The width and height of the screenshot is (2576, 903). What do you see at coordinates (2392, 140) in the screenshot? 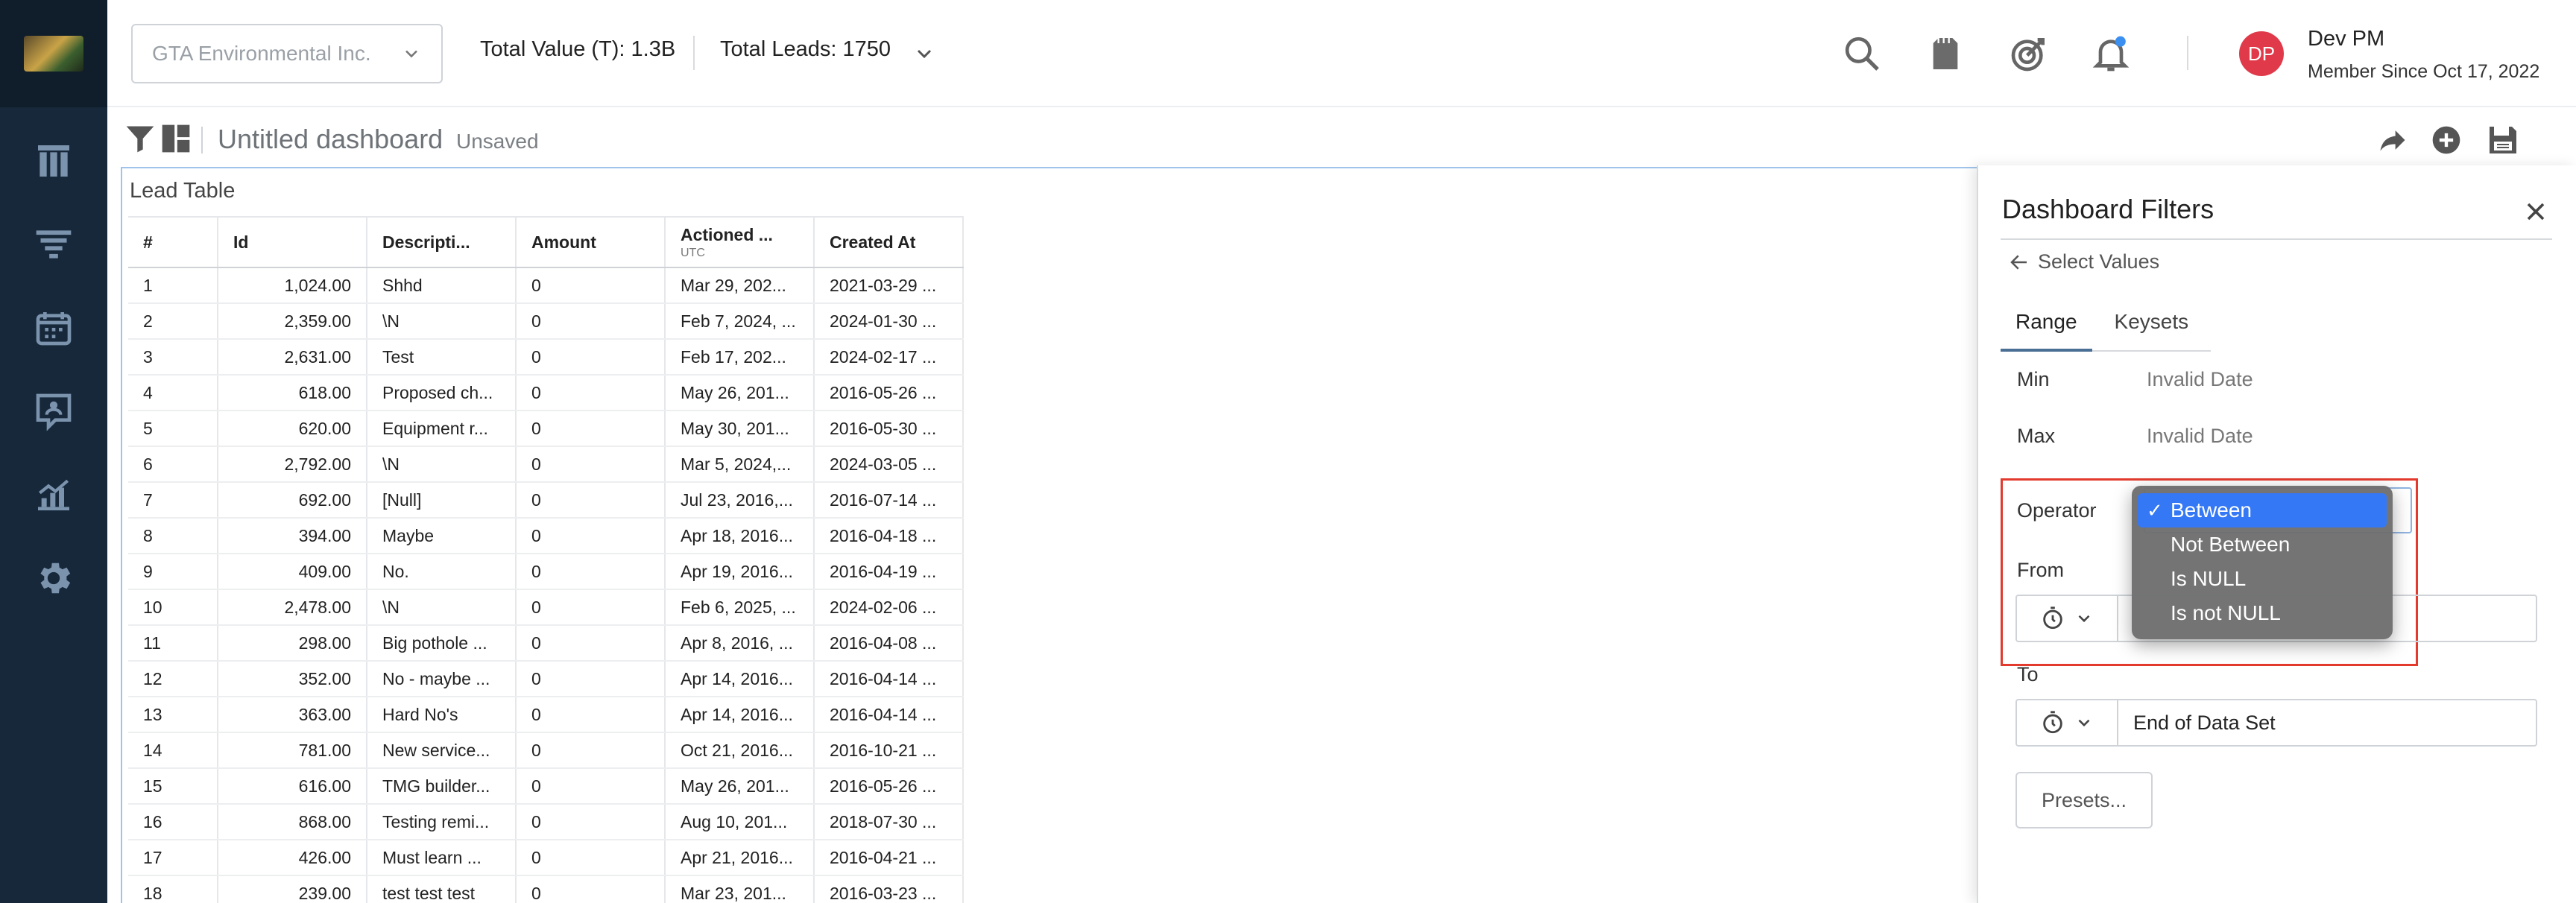
I see `share-icon` at bounding box center [2392, 140].